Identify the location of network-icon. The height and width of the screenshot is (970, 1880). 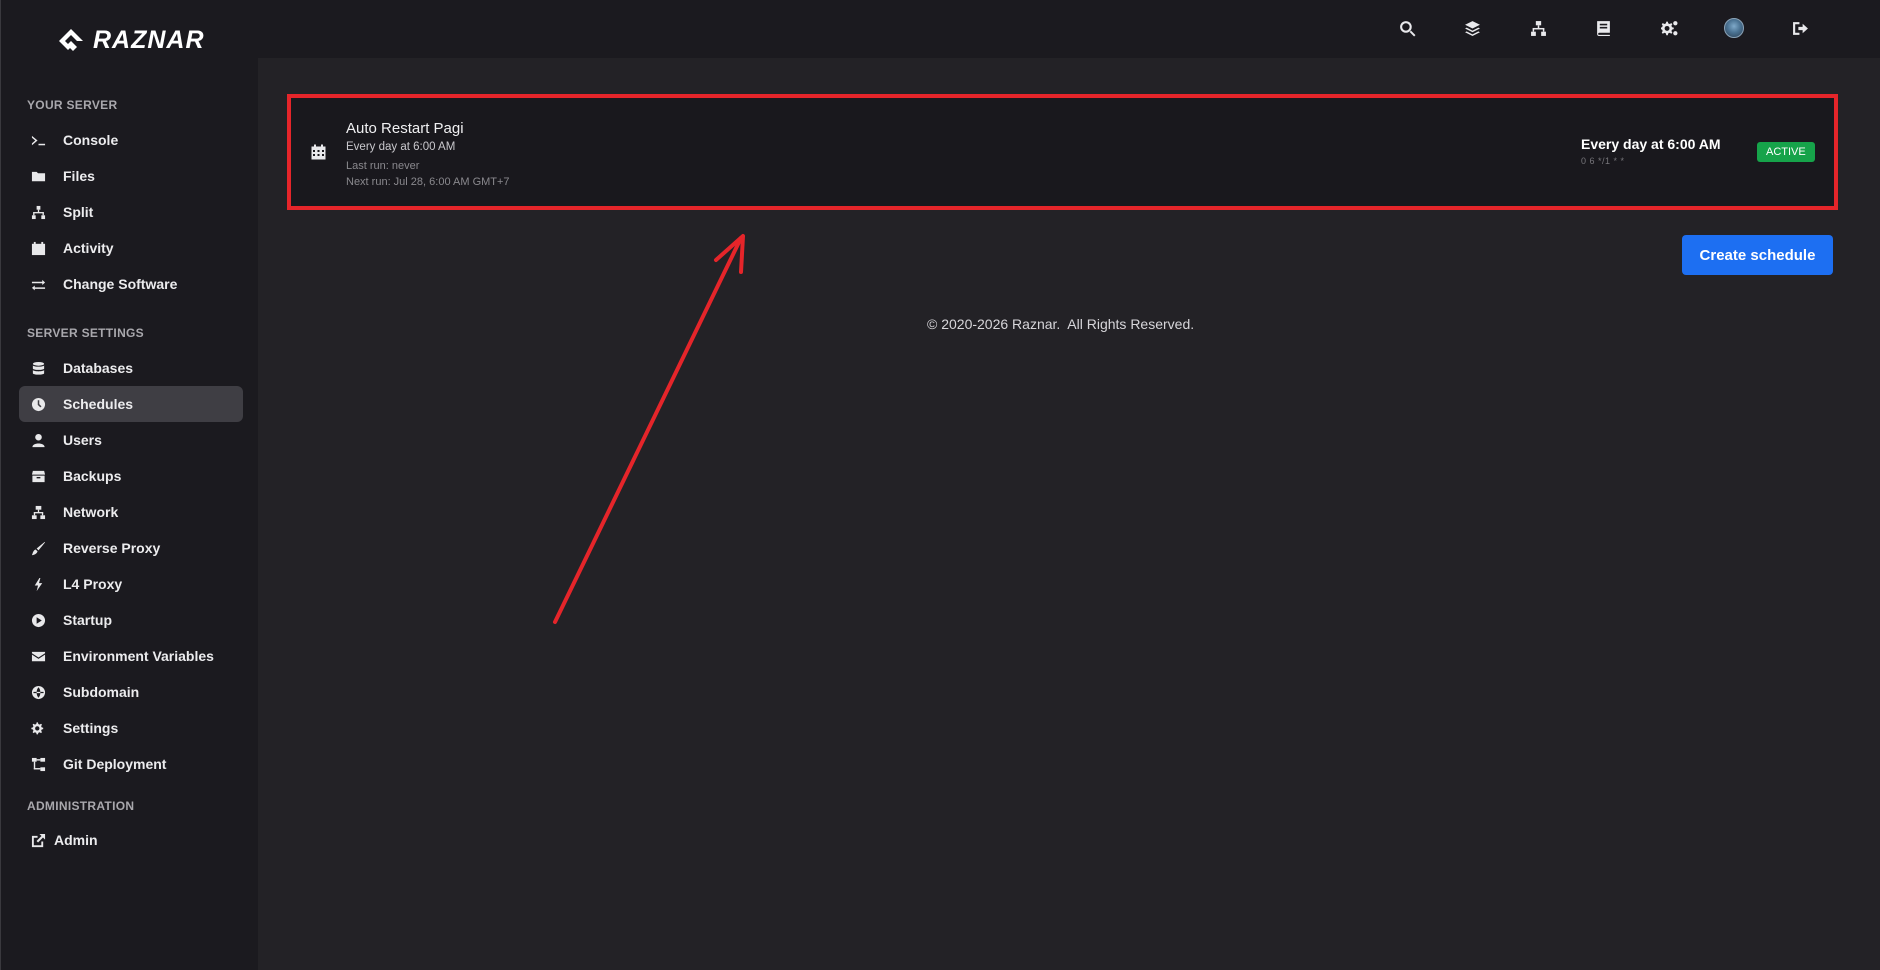
(38, 512).